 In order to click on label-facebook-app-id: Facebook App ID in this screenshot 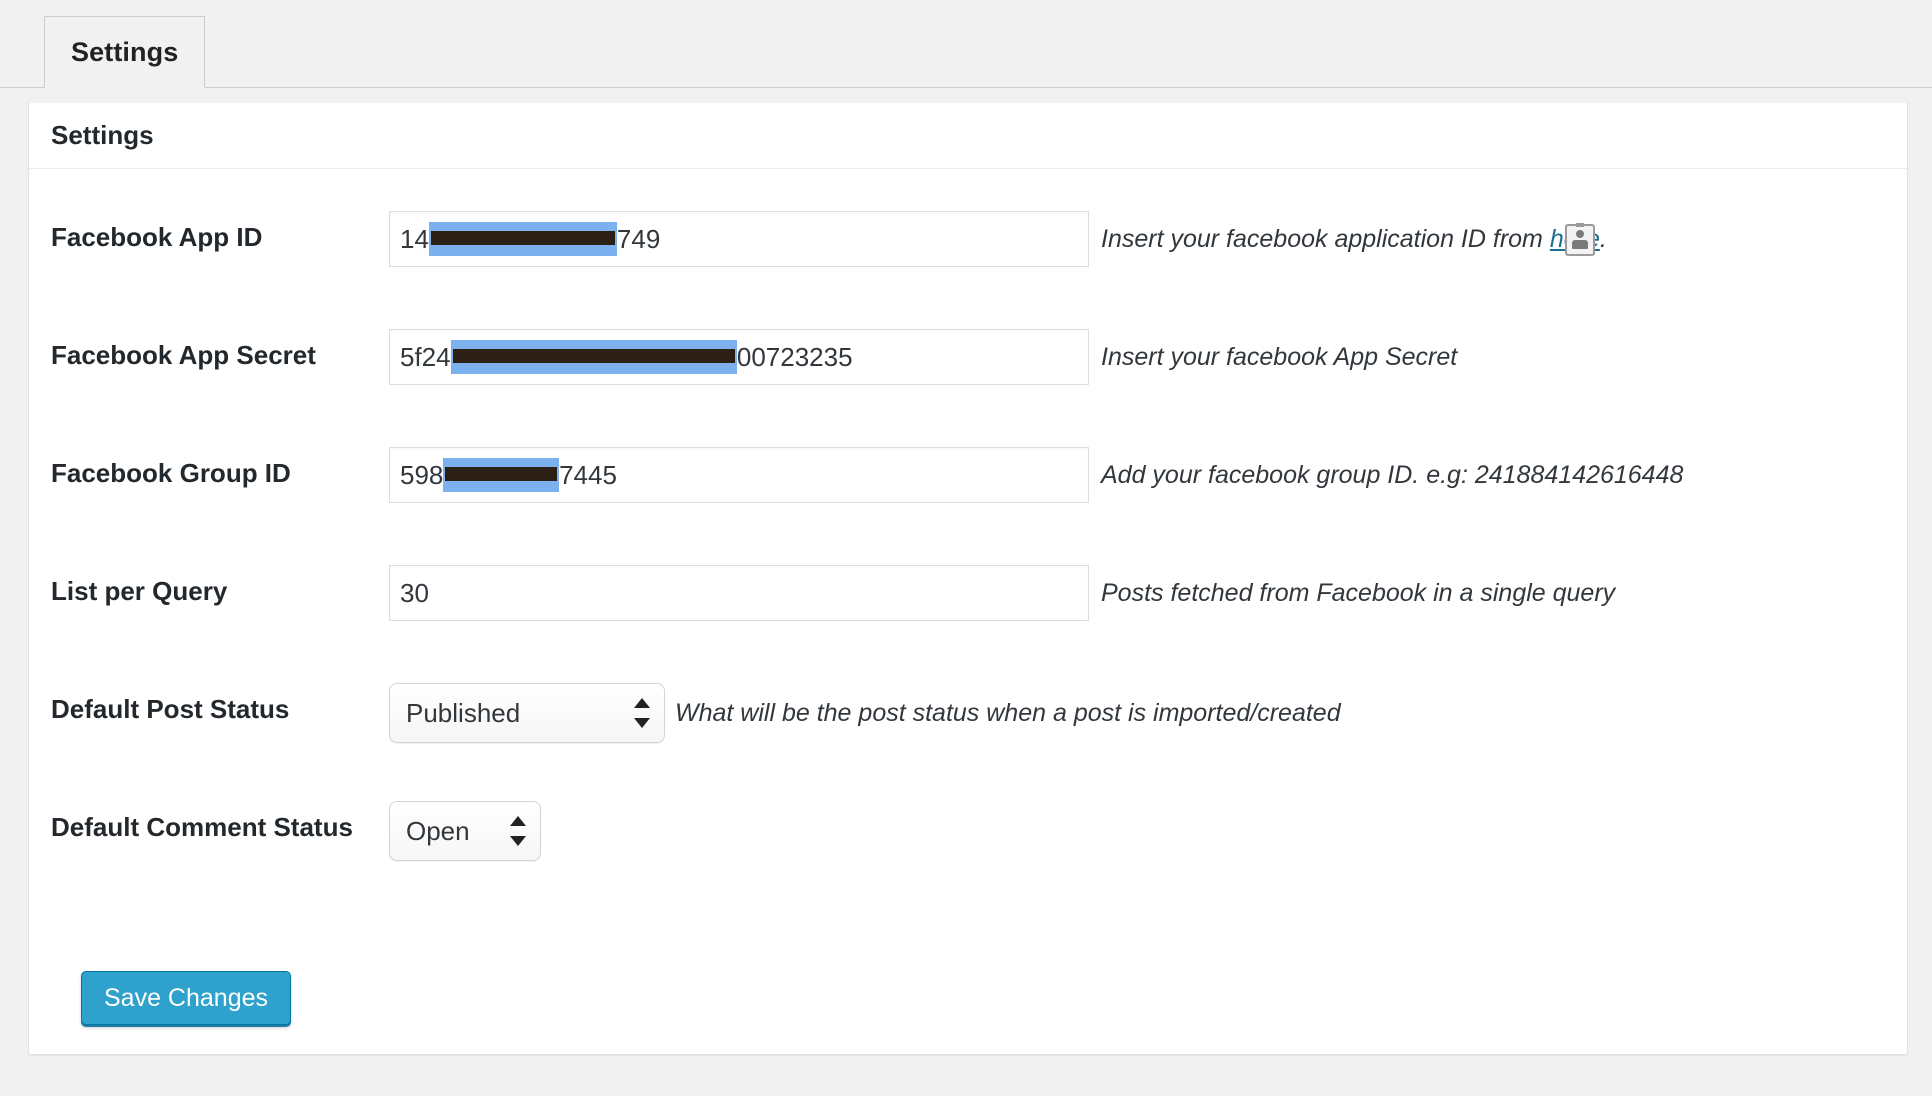, I will do `click(157, 237)`.